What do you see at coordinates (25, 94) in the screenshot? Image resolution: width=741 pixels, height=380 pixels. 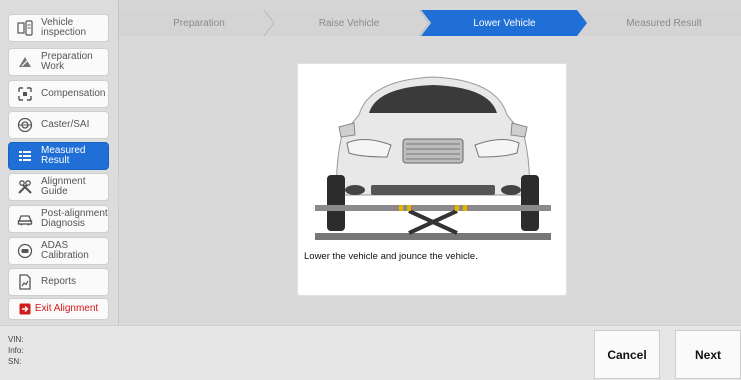 I see `compensation-icon` at bounding box center [25, 94].